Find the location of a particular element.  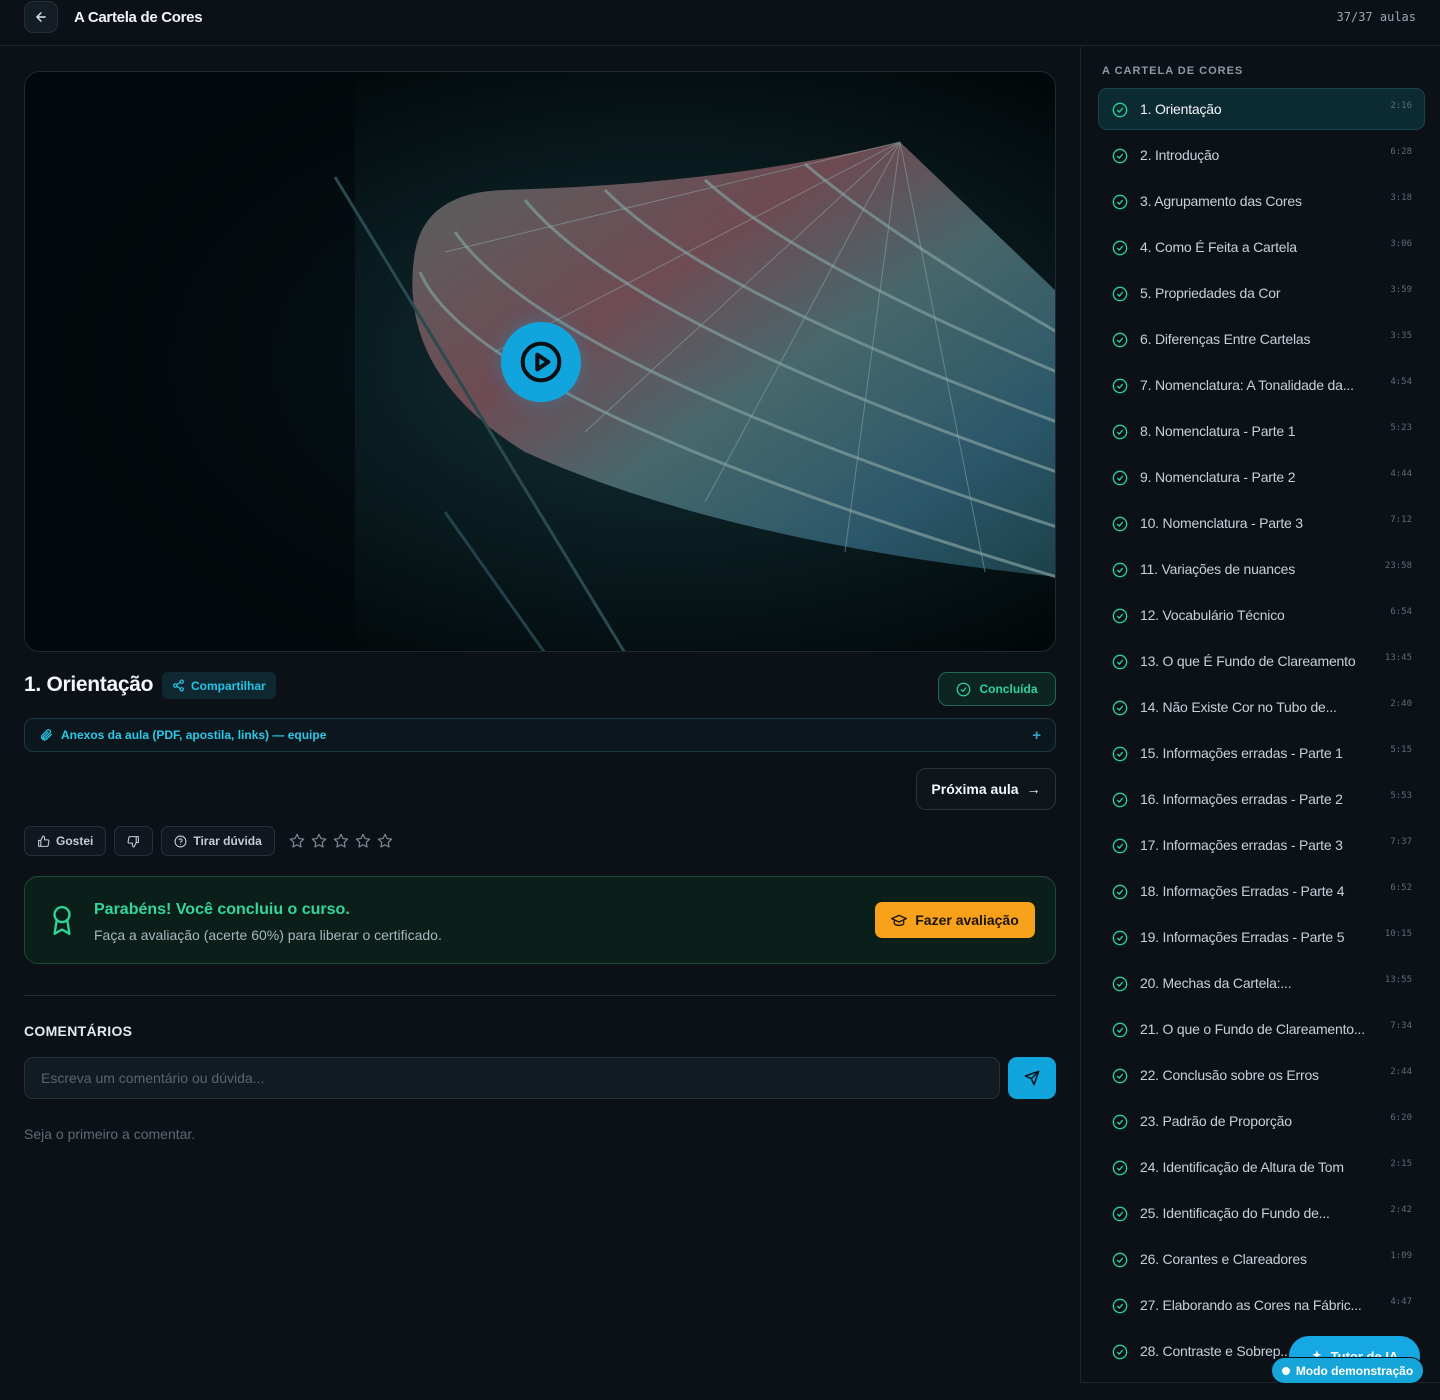

back-button is located at coordinates (41, 17).